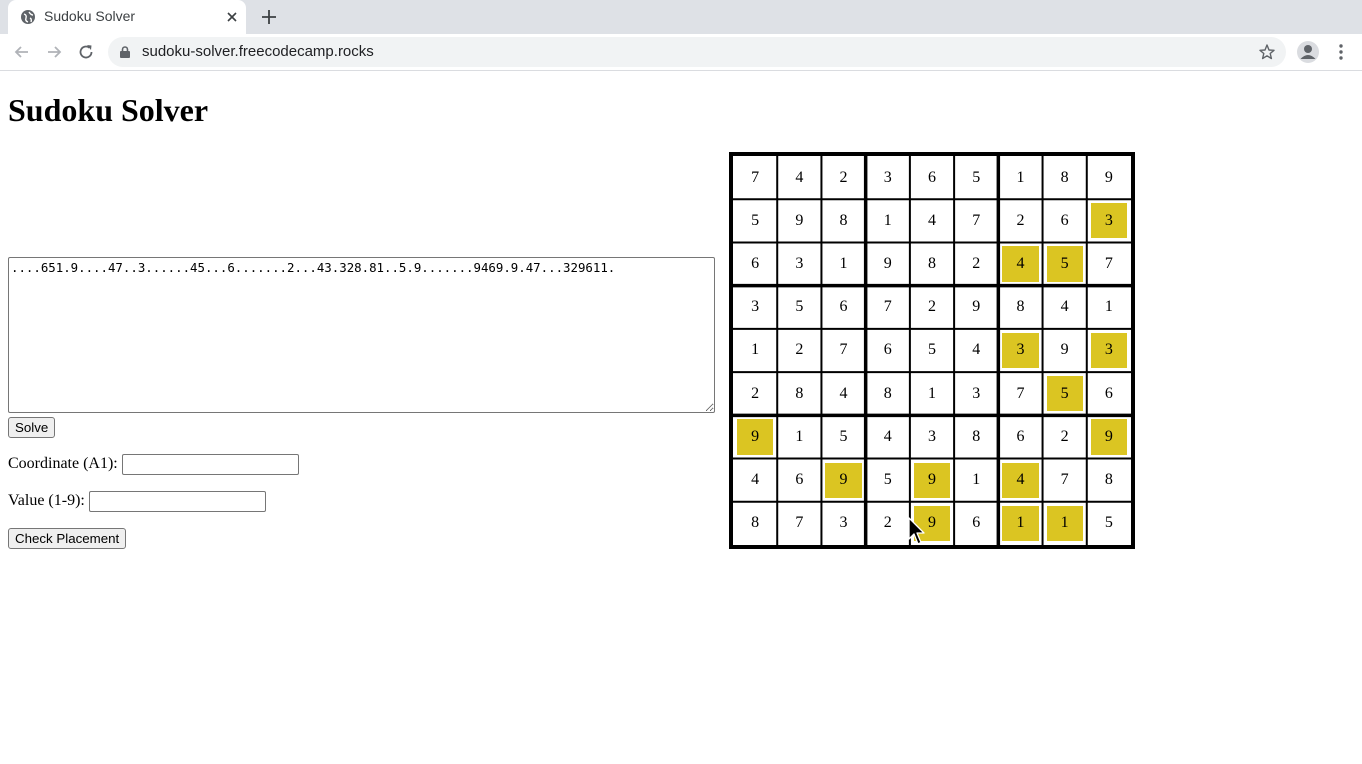 The height and width of the screenshot is (764, 1362). What do you see at coordinates (258, 51) in the screenshot?
I see `url-text: sudoku-solver.freecodecamp.rocks` at bounding box center [258, 51].